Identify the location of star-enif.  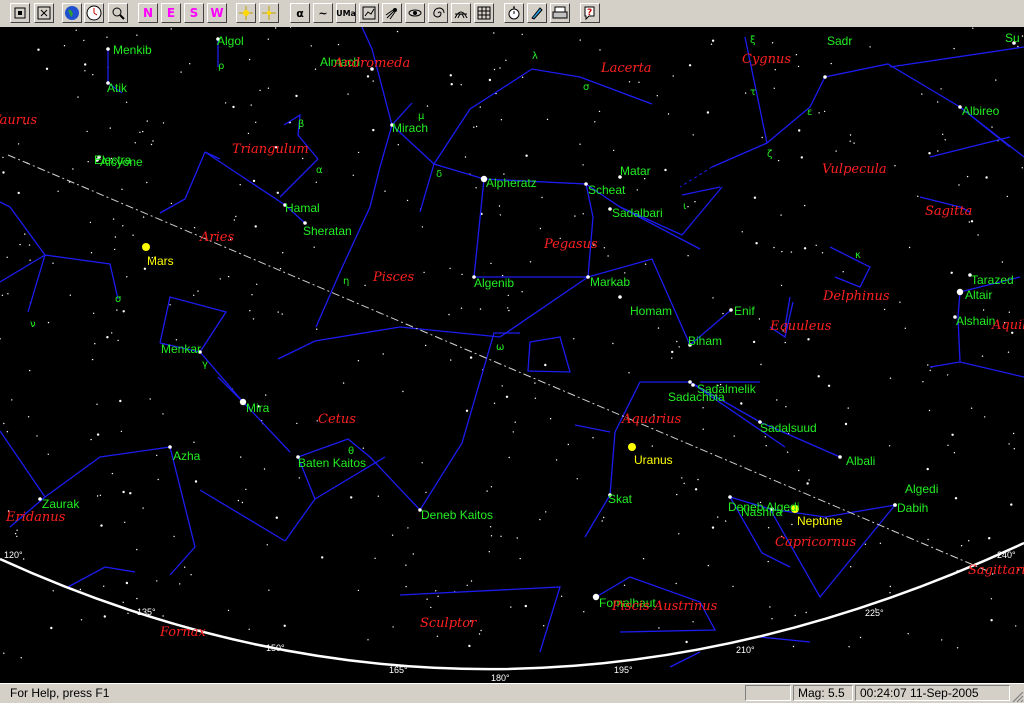
(731, 310).